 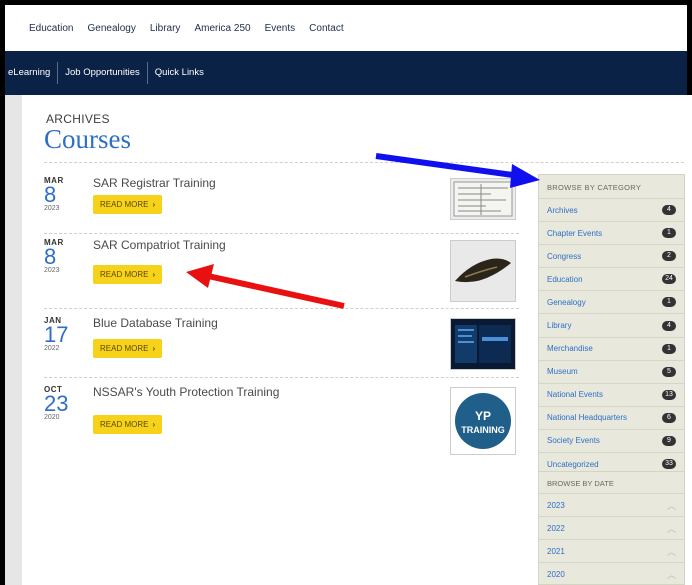 What do you see at coordinates (611, 440) in the screenshot?
I see `category-item: Society Events 9` at bounding box center [611, 440].